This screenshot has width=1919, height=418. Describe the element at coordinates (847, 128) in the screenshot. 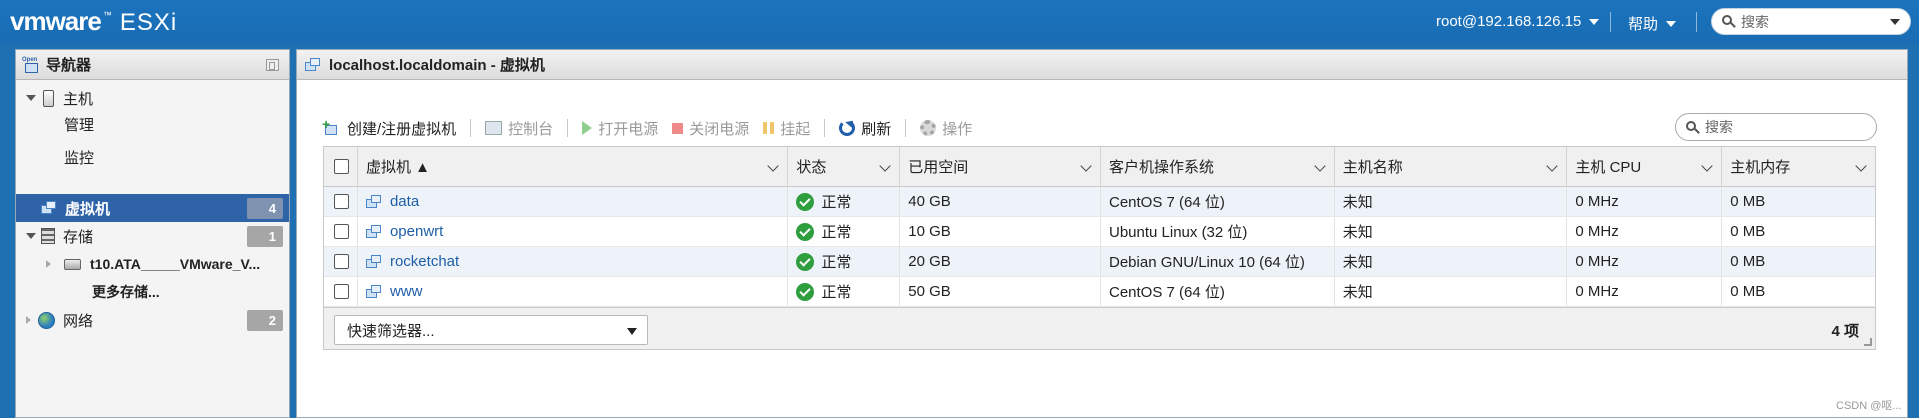

I see `refresh-icon` at that location.